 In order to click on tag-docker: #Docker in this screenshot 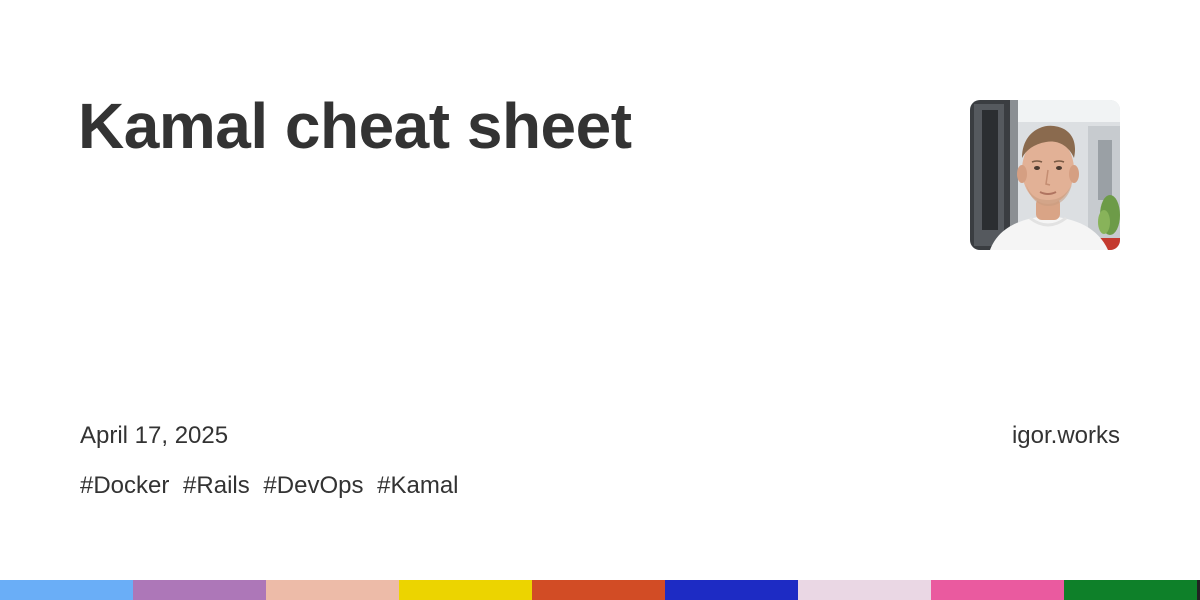, I will do `click(125, 485)`.